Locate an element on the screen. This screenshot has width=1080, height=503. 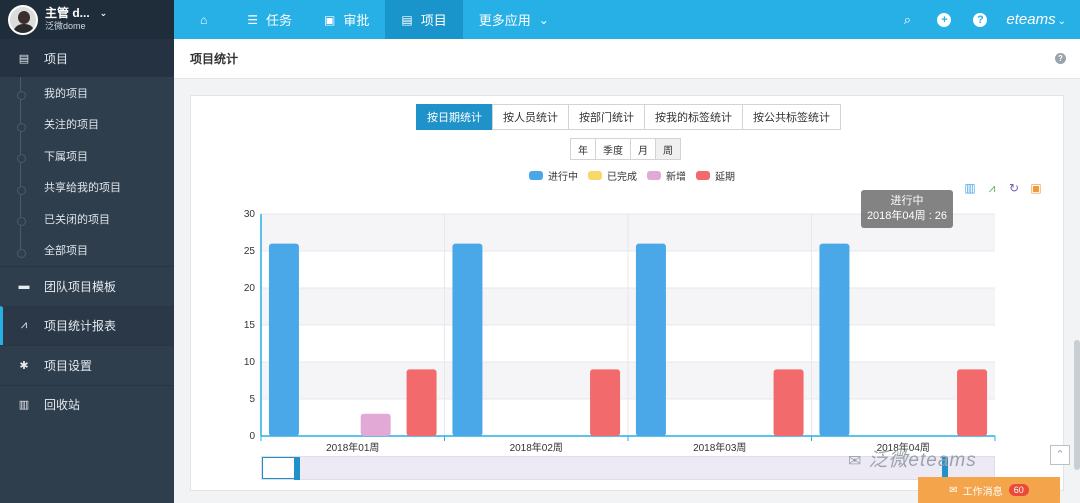
approve-icon: ▣ is located at coordinates (330, 19).